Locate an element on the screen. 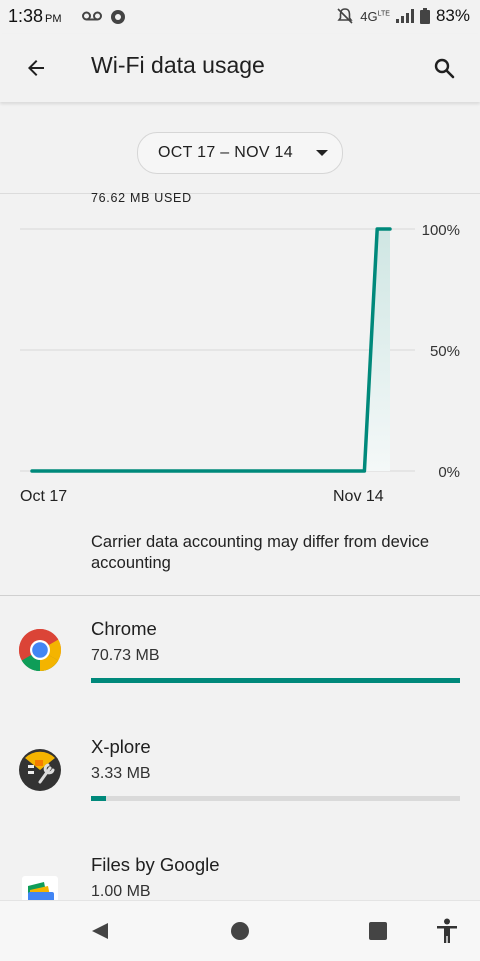  status-bar: 1:38 PM 4GLTE 83% is located at coordinates (240, 17).